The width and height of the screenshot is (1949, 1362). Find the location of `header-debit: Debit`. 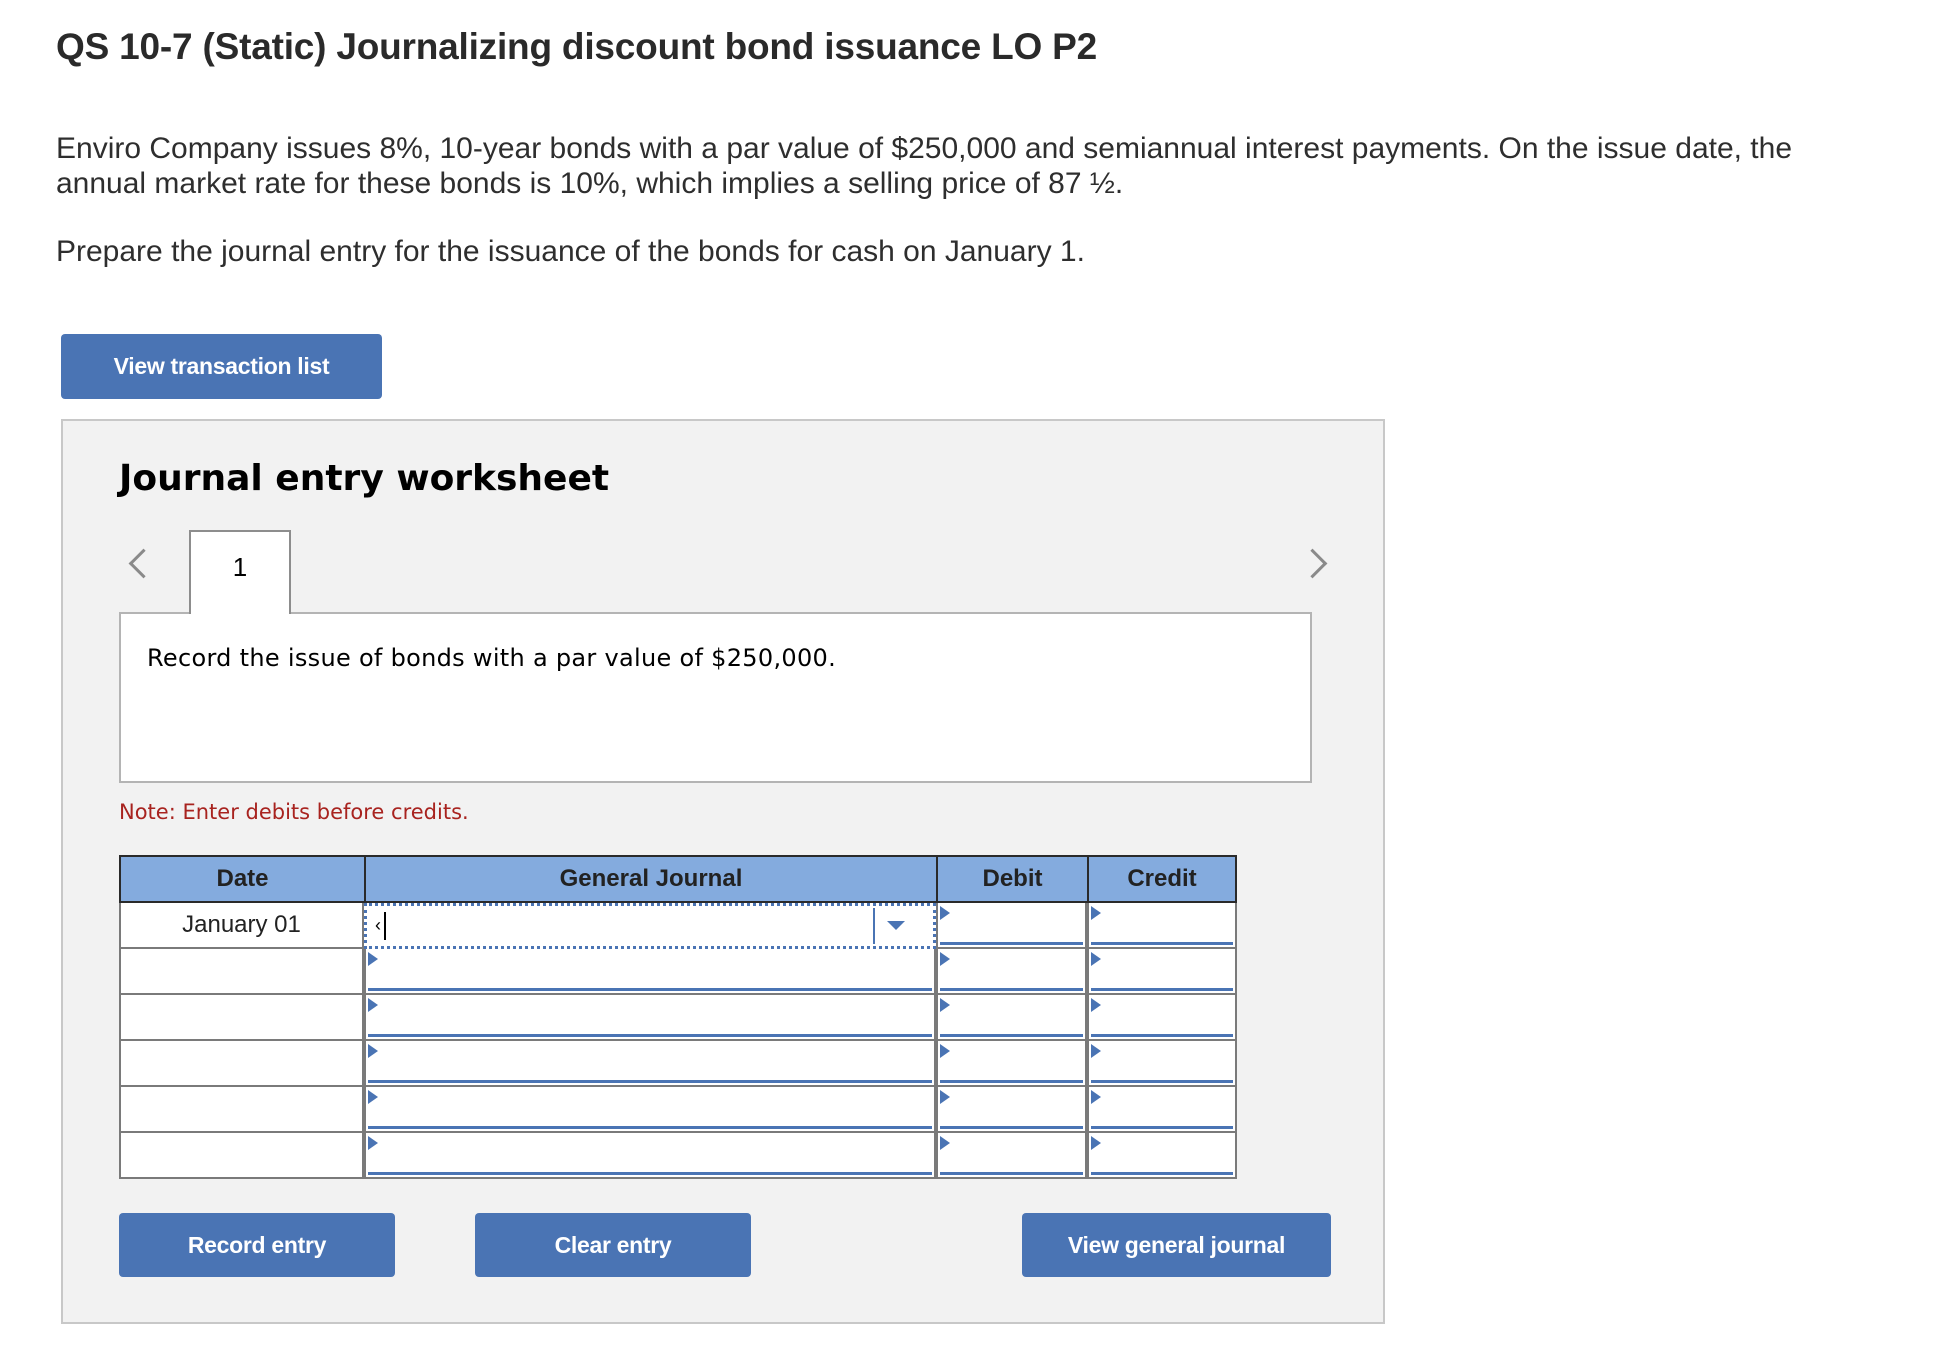

header-debit: Debit is located at coordinates (1012, 878).